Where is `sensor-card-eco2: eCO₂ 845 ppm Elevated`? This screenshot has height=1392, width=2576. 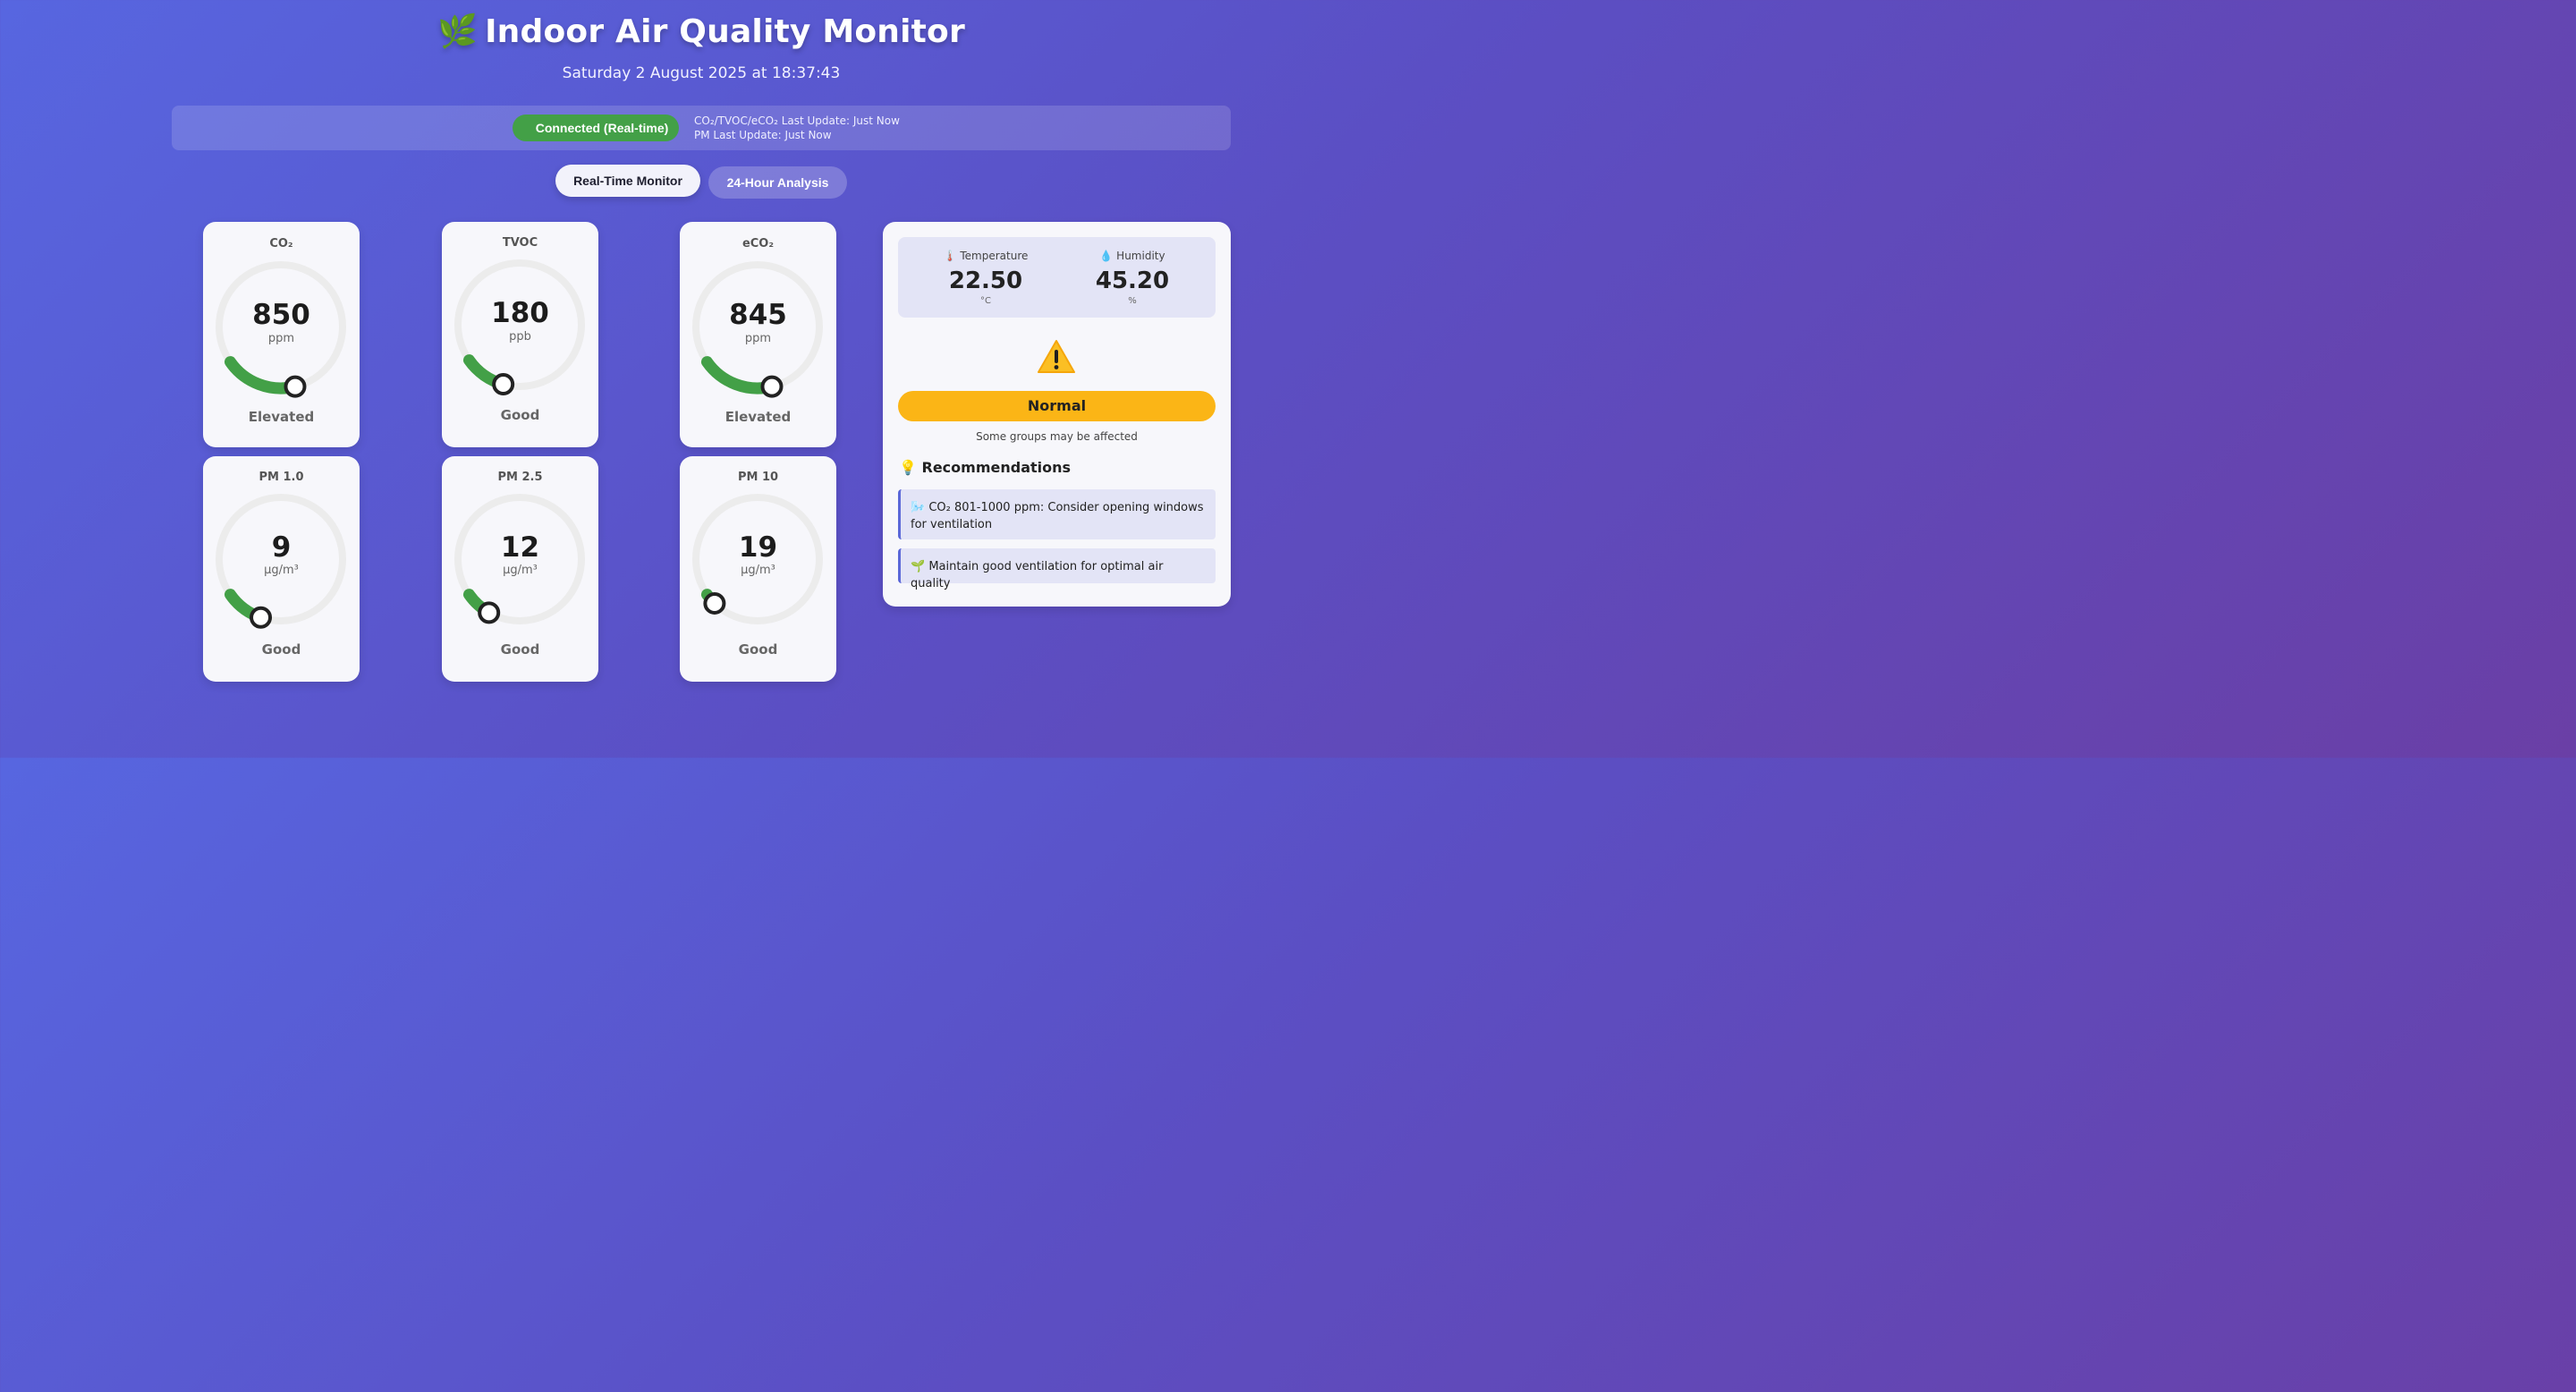 sensor-card-eco2: eCO₂ 845 ppm Elevated is located at coordinates (758, 334).